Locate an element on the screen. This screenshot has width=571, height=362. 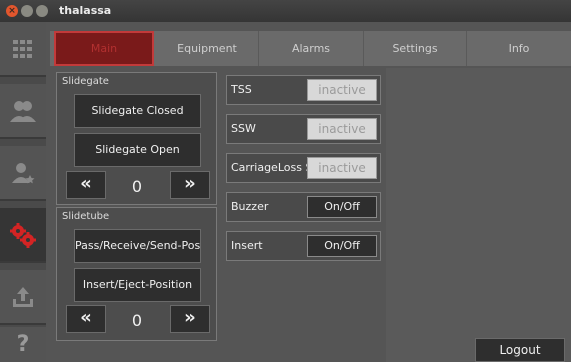
sidebar-item-users is located at coordinates (23, 111).